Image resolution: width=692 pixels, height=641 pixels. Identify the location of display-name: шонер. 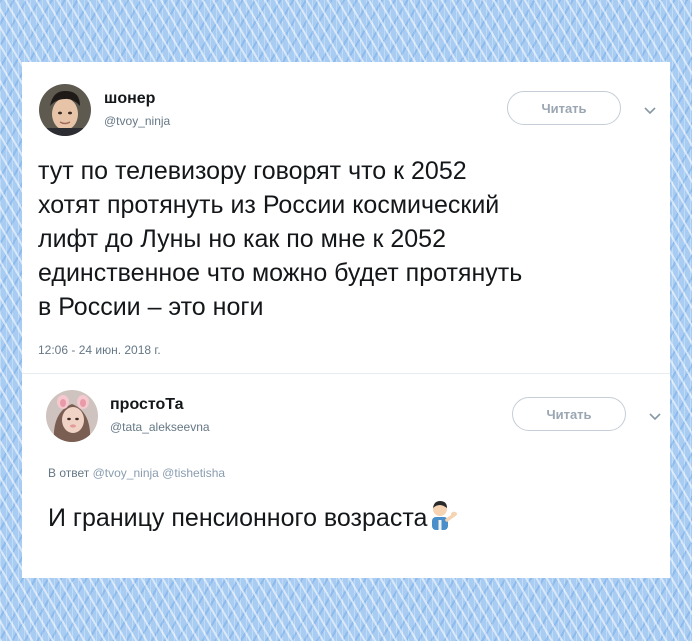
(129, 99).